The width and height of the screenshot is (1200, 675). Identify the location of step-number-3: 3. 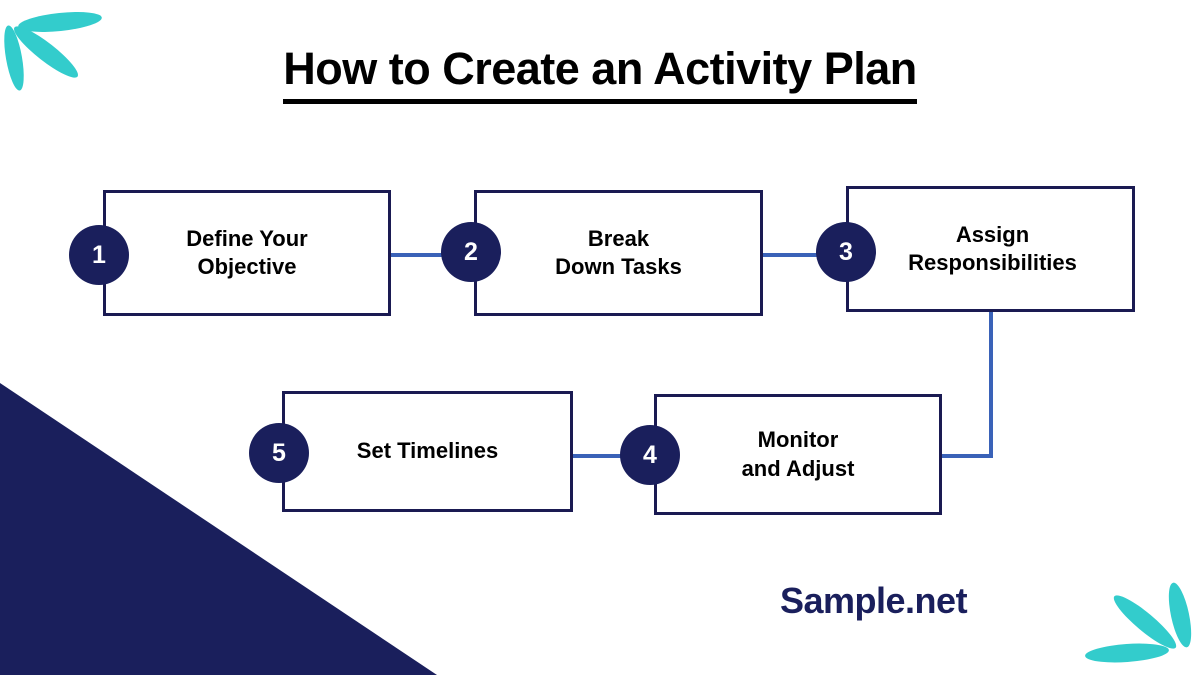
(846, 251).